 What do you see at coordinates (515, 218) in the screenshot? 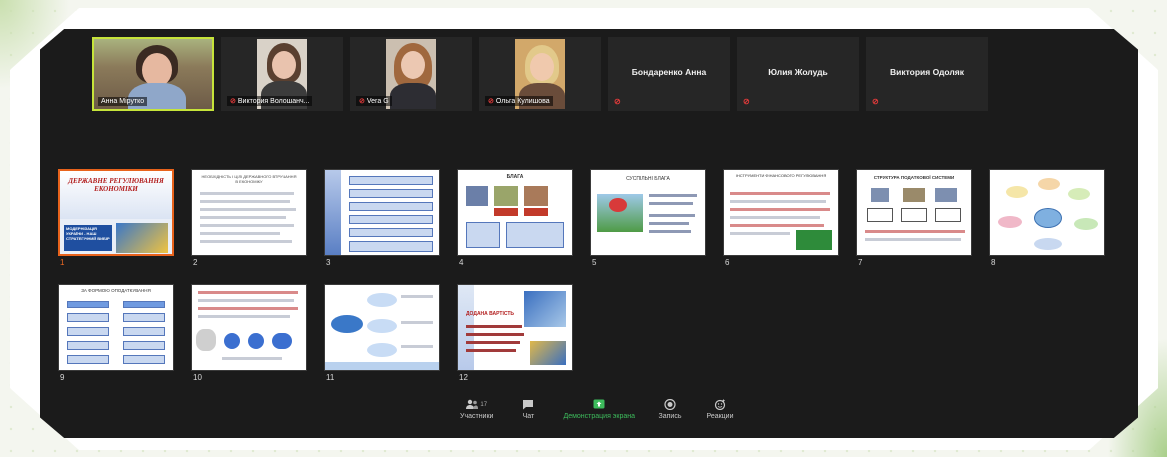
I see `slide-thumbnail: БЛАГА 4` at bounding box center [515, 218].